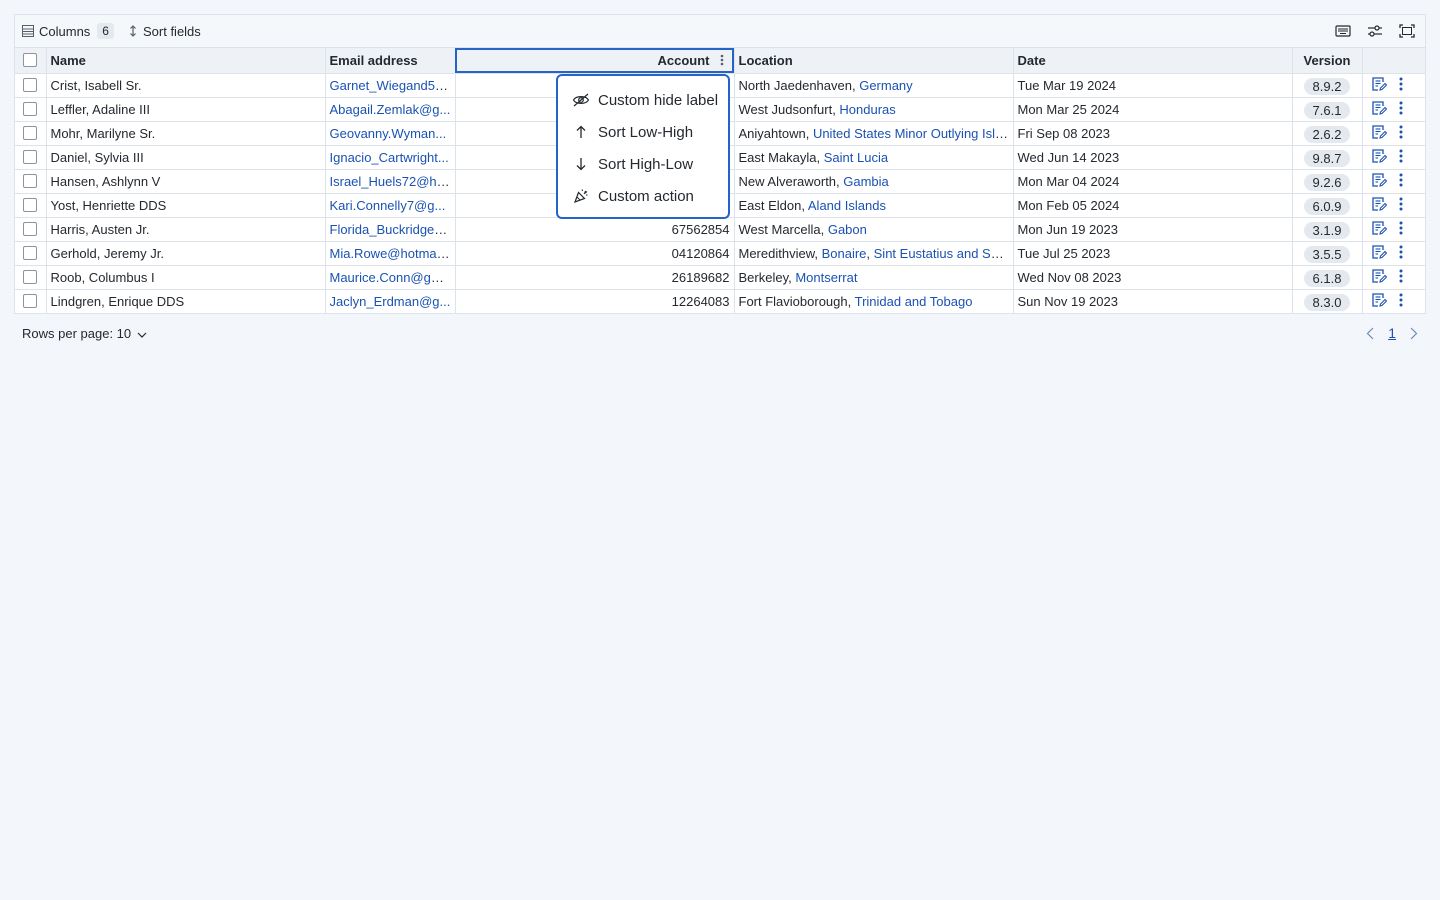 Image resolution: width=1440 pixels, height=900 pixels. Describe the element at coordinates (186, 277) in the screenshot. I see `cell-name: Roob, Columbus I` at that location.